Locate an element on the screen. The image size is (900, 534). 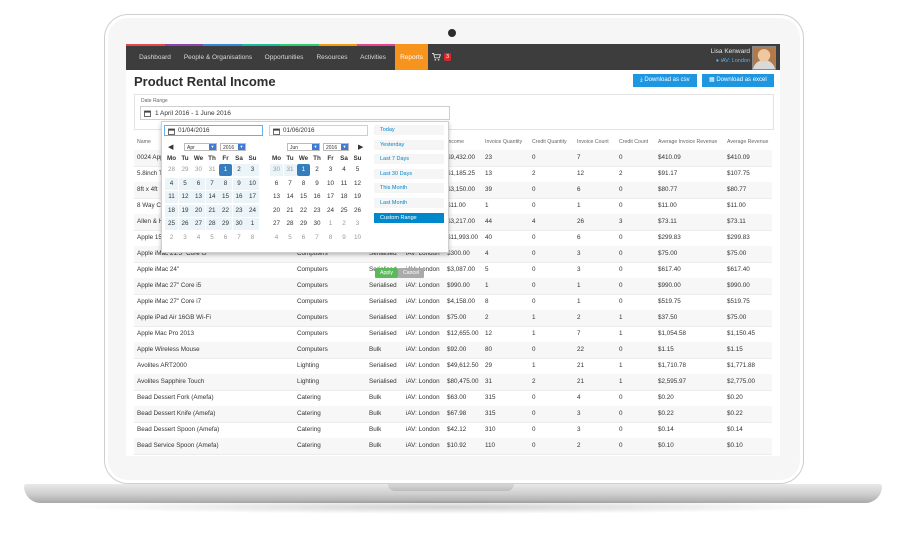
calendar-day: 21 is located at coordinates (290, 211).